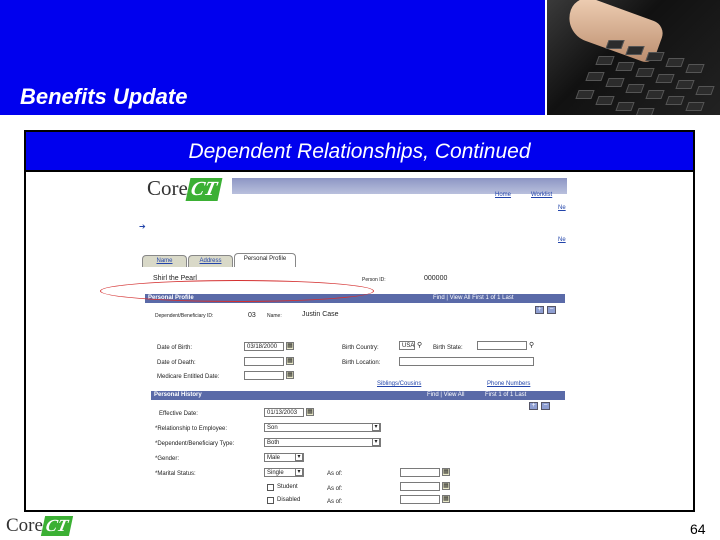 The width and height of the screenshot is (720, 540). What do you see at coordinates (24, 525) in the screenshot?
I see `footer-logo-core: Core` at bounding box center [24, 525].